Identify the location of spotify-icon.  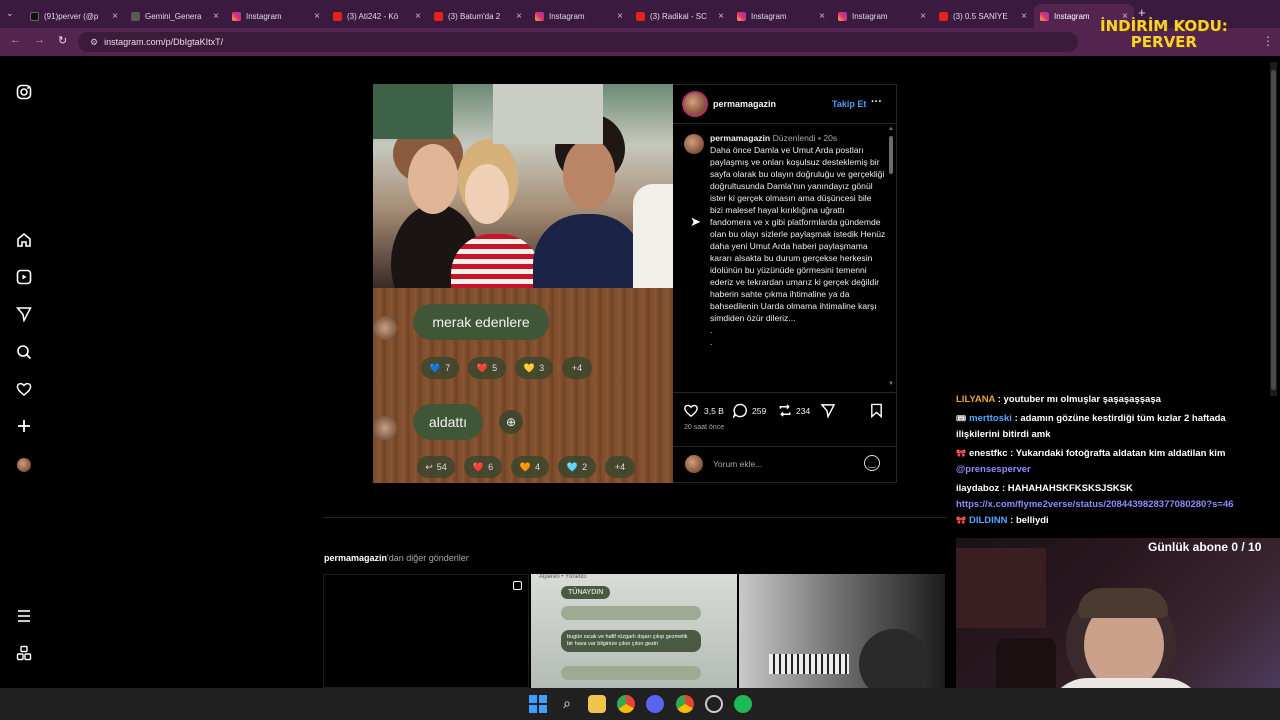
(743, 704).